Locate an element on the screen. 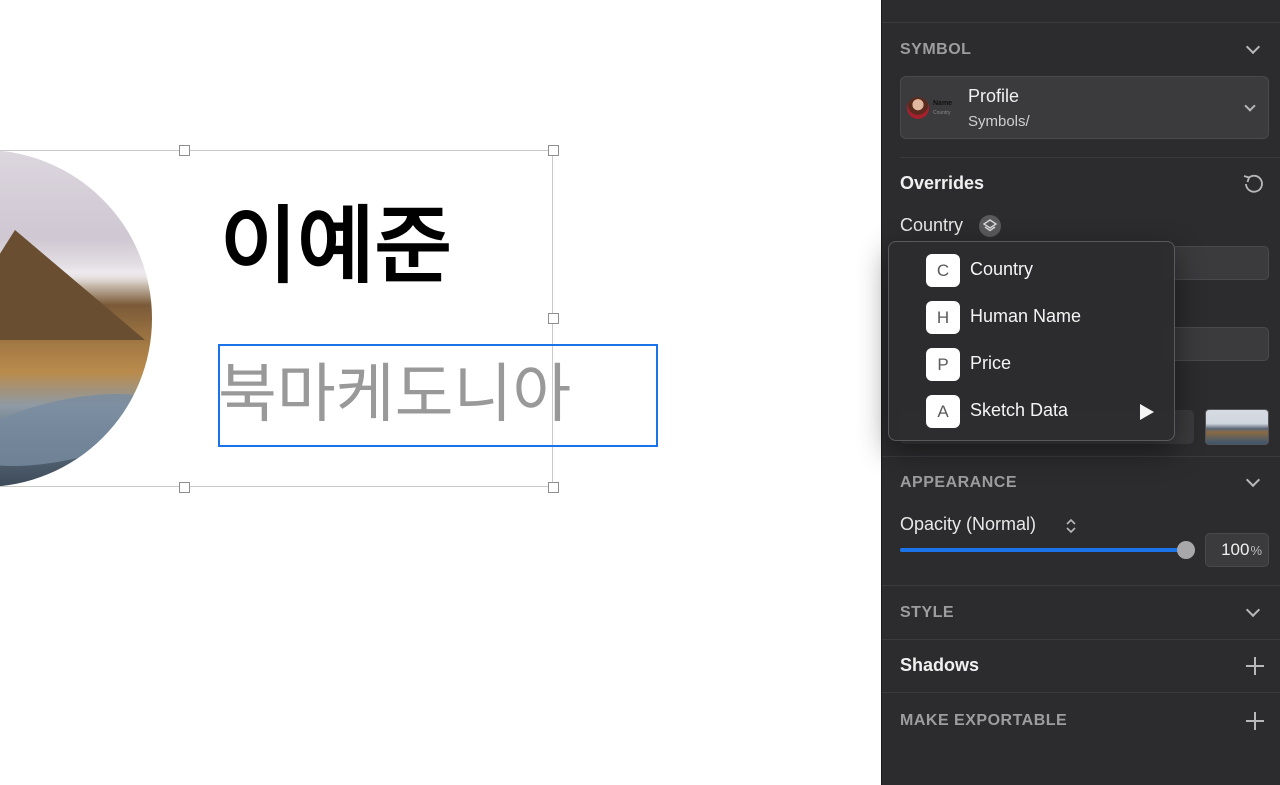 Image resolution: width=1280 pixels, height=785 pixels. thumbnail-subtitle: Country is located at coordinates (942, 113).